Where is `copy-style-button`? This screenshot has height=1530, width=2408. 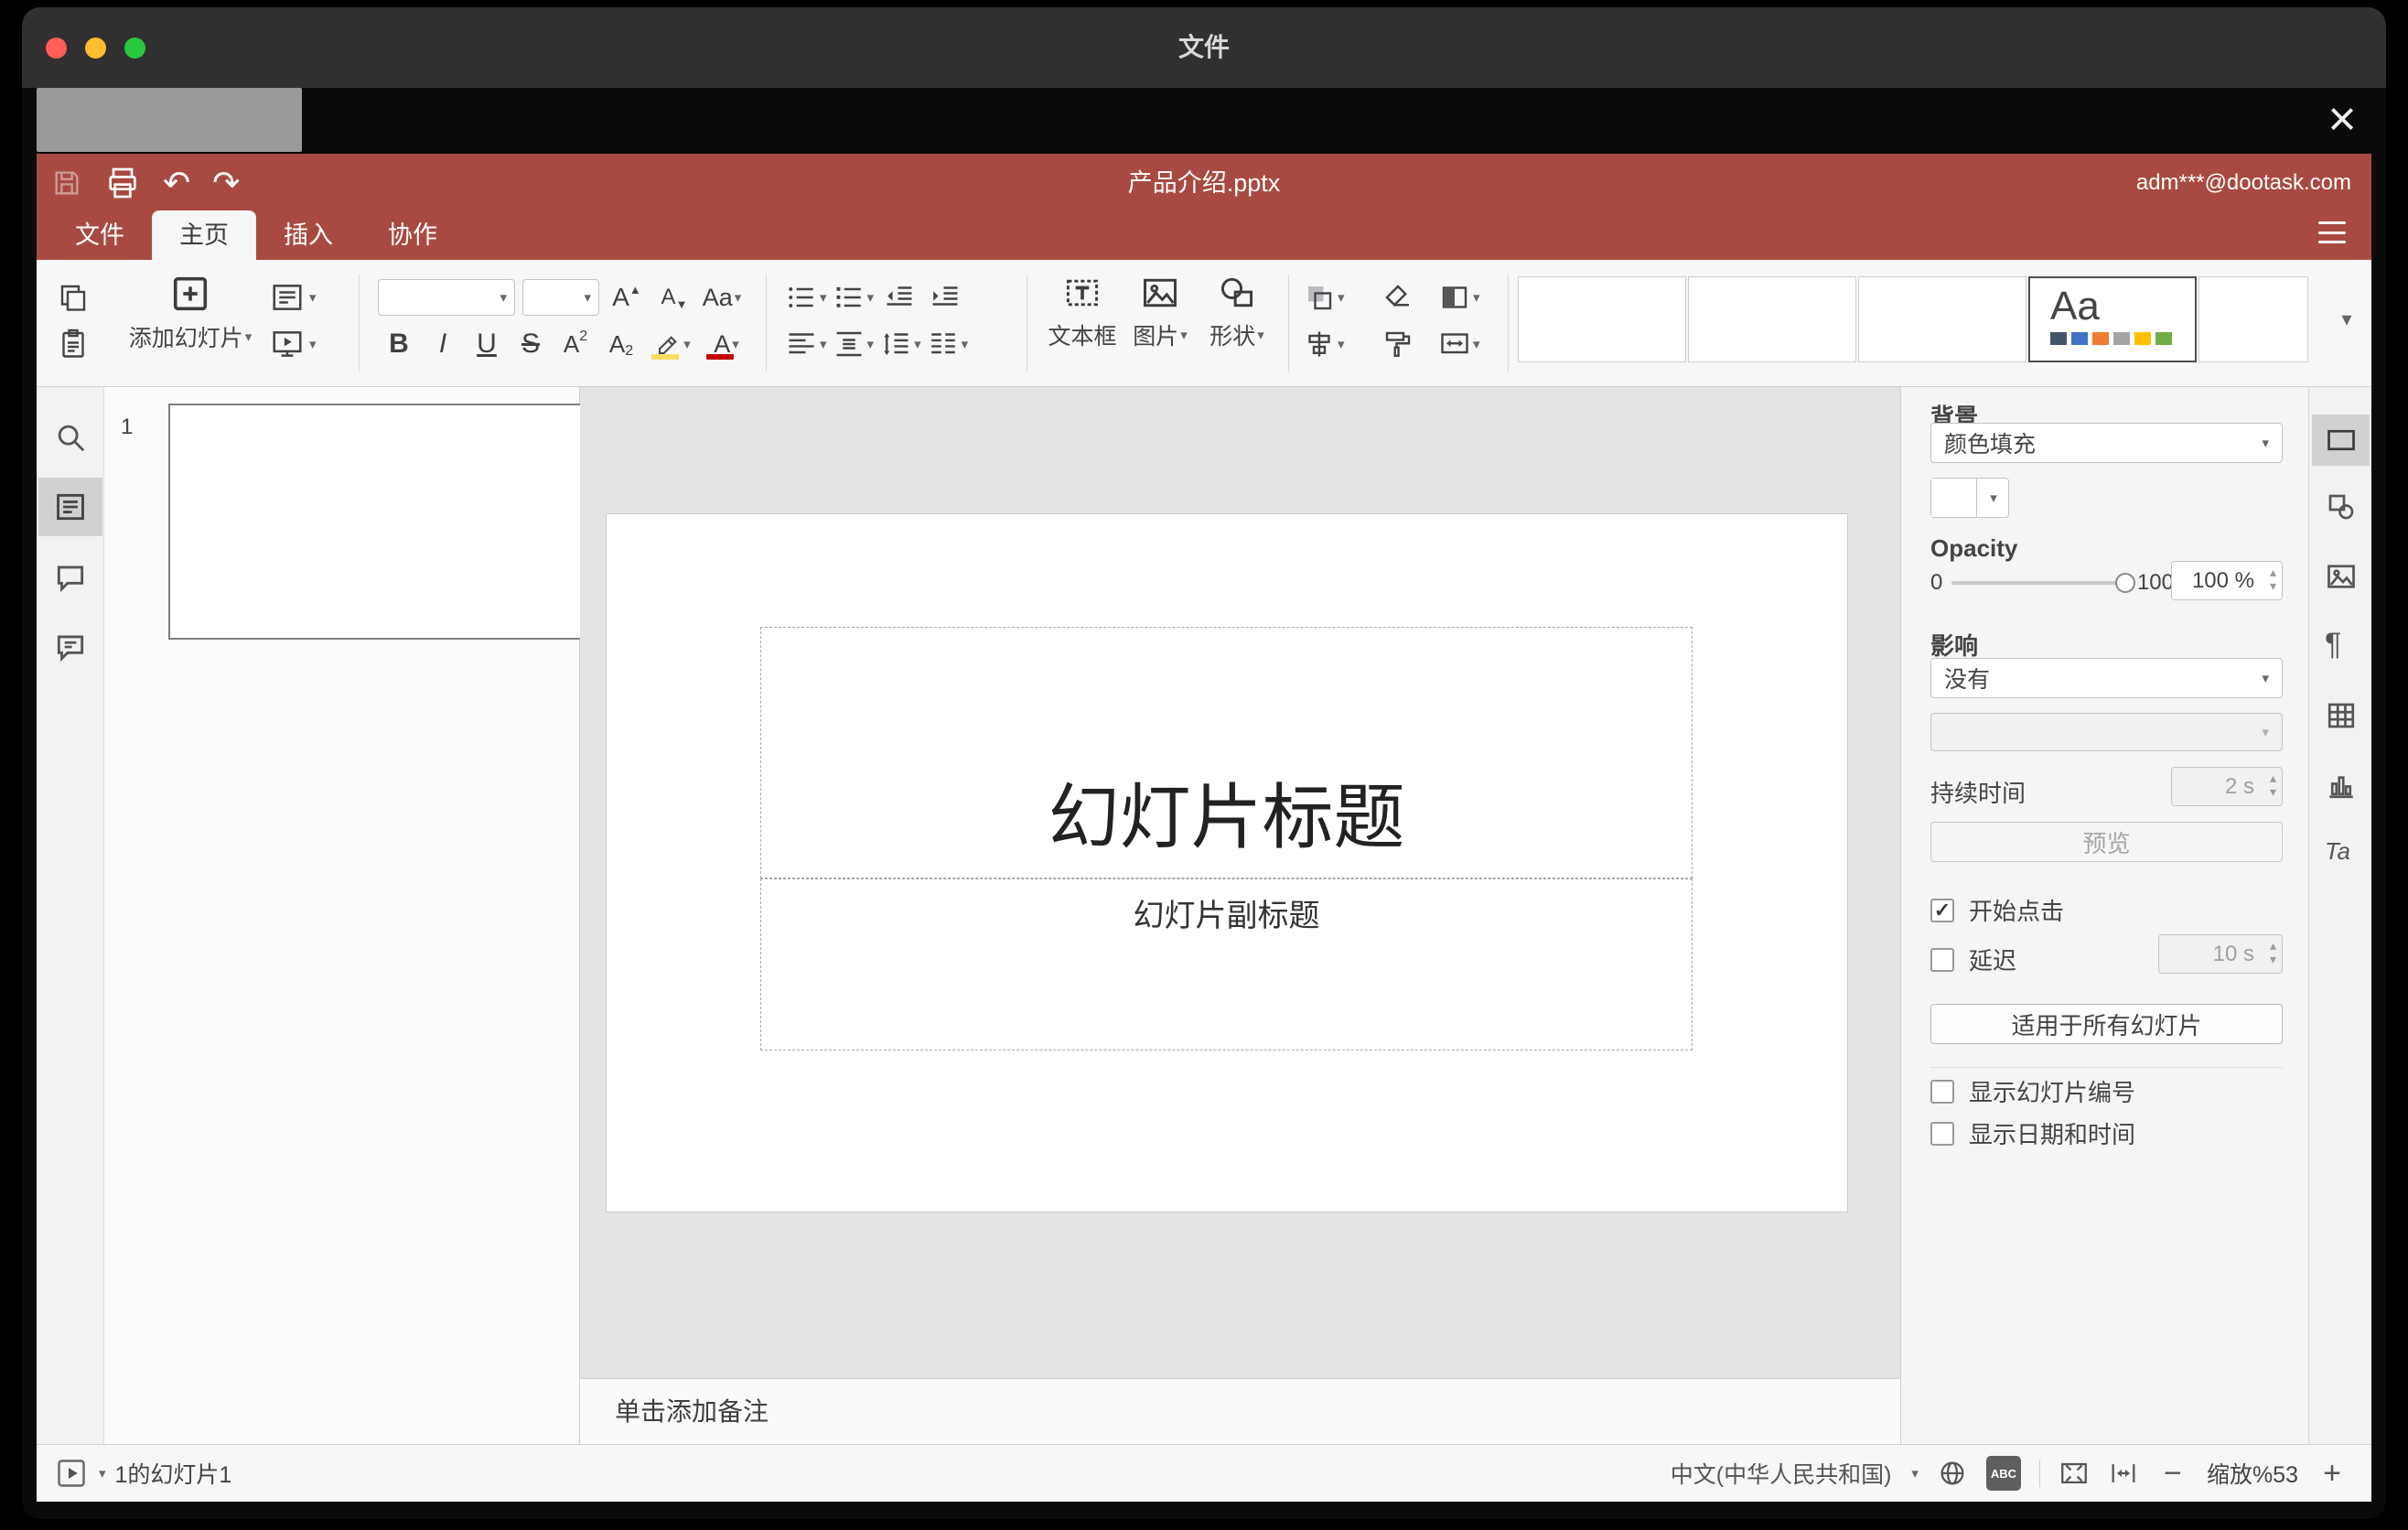
copy-style-button is located at coordinates (1398, 344).